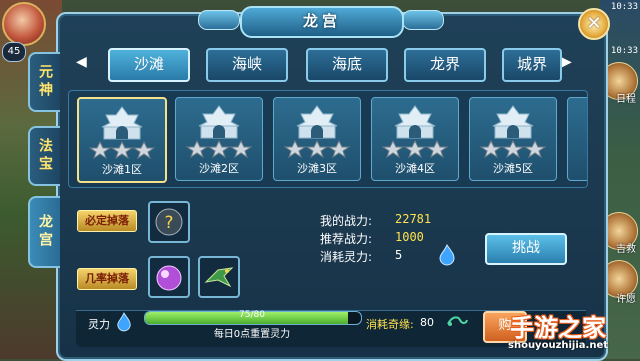 The height and width of the screenshot is (361, 640). I want to click on purple-orb-icon, so click(169, 278).